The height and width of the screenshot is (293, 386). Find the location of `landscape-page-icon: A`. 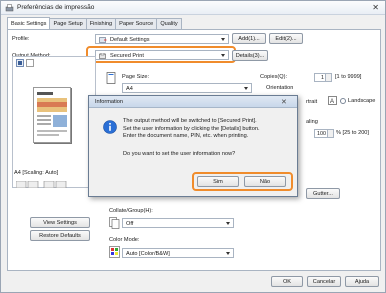

landscape-page-icon: A is located at coordinates (332, 100).